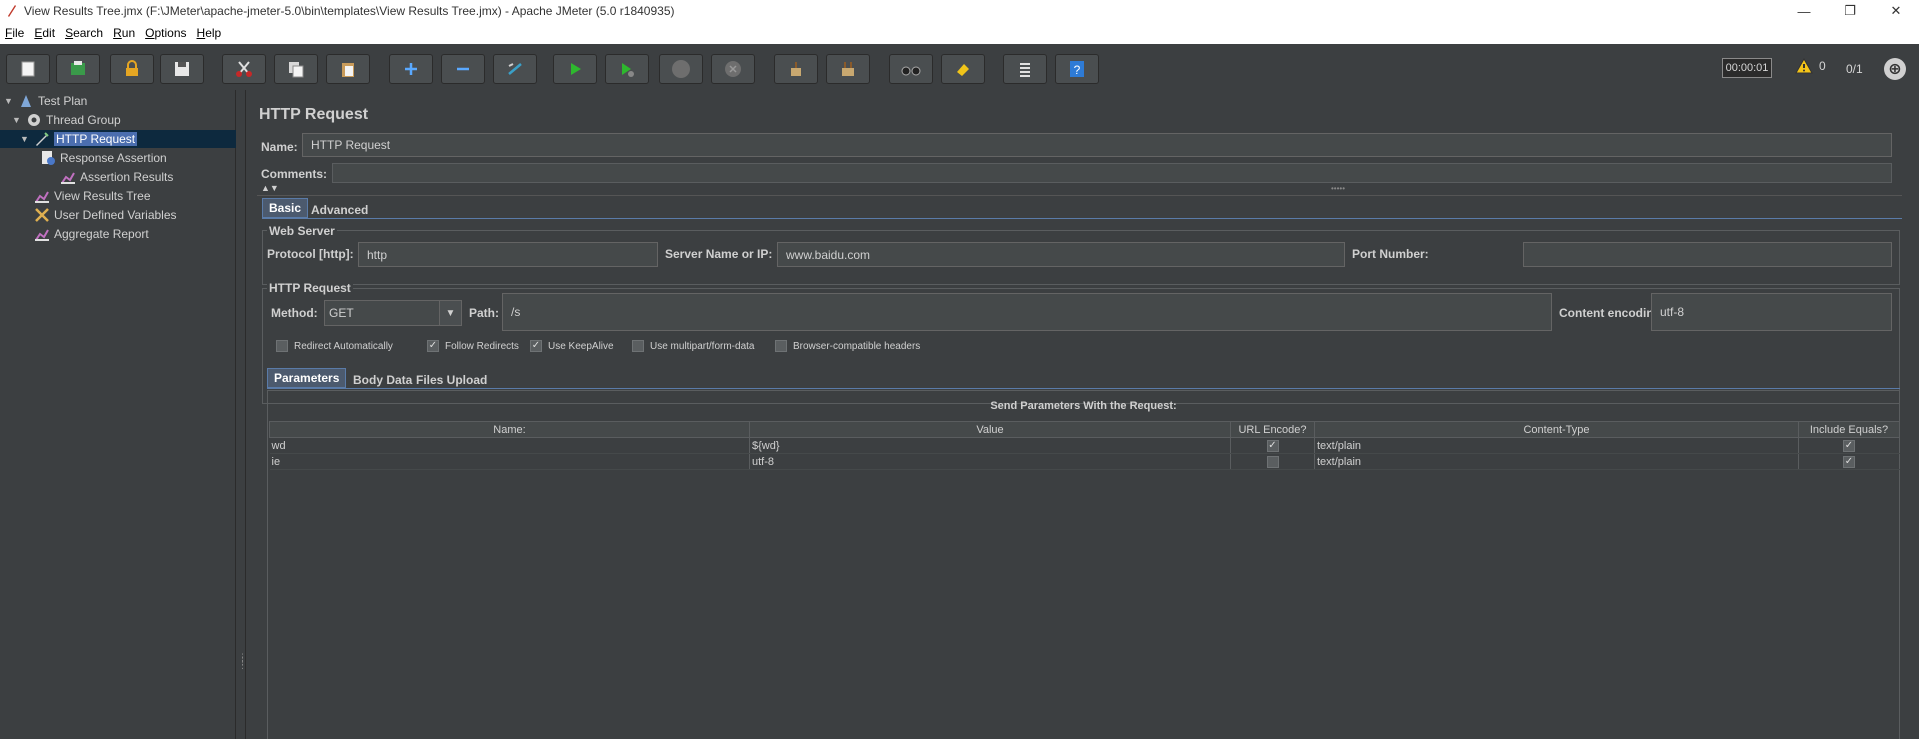 This screenshot has width=1919, height=739. What do you see at coordinates (473, 346) in the screenshot?
I see `follow-redirects-checkbox: ✓ Follow Redirects` at bounding box center [473, 346].